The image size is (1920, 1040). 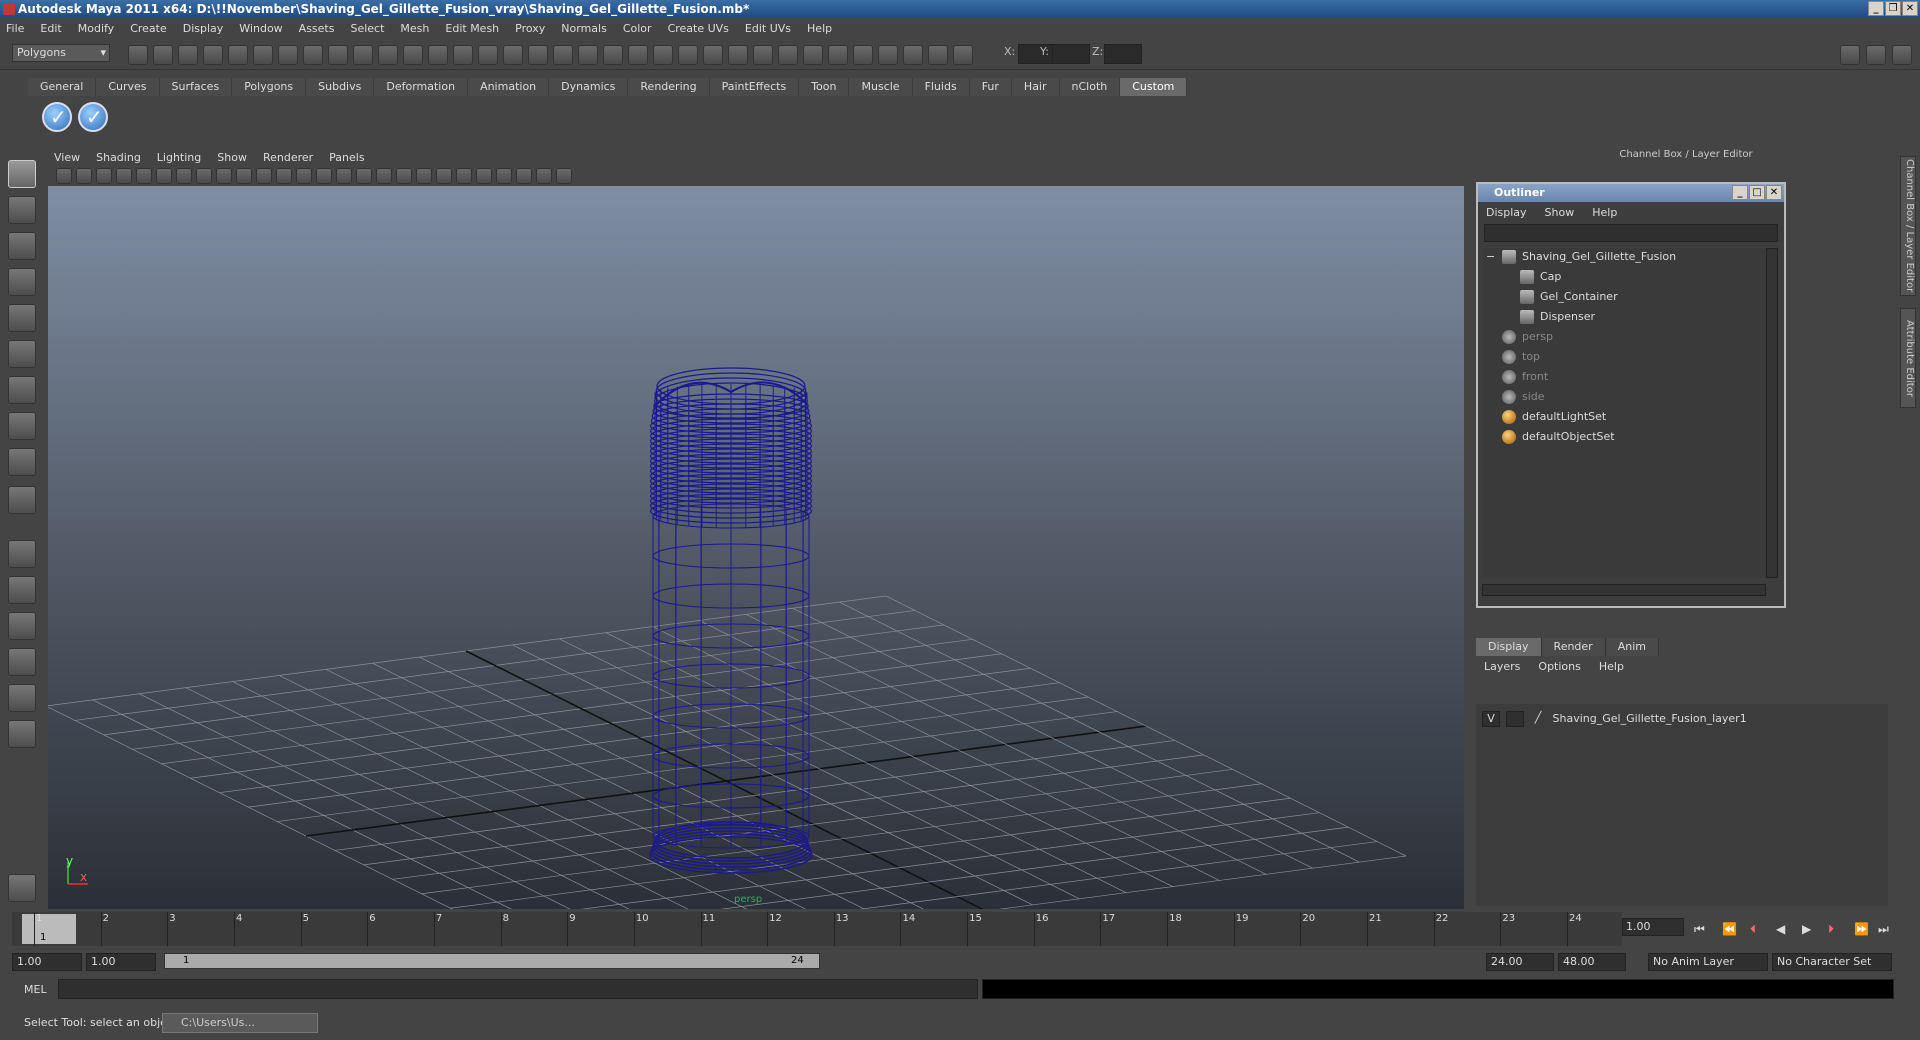 What do you see at coordinates (269, 87) in the screenshot?
I see `shelf-tab-polygons: Polygons` at bounding box center [269, 87].